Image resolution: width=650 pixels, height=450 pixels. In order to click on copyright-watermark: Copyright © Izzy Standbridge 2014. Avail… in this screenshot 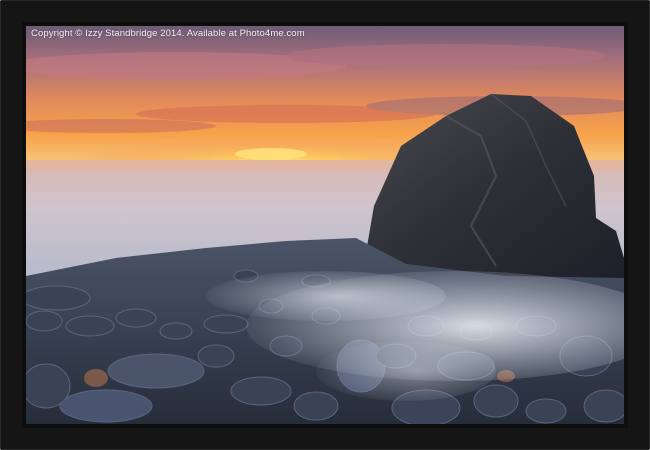, I will do `click(168, 33)`.